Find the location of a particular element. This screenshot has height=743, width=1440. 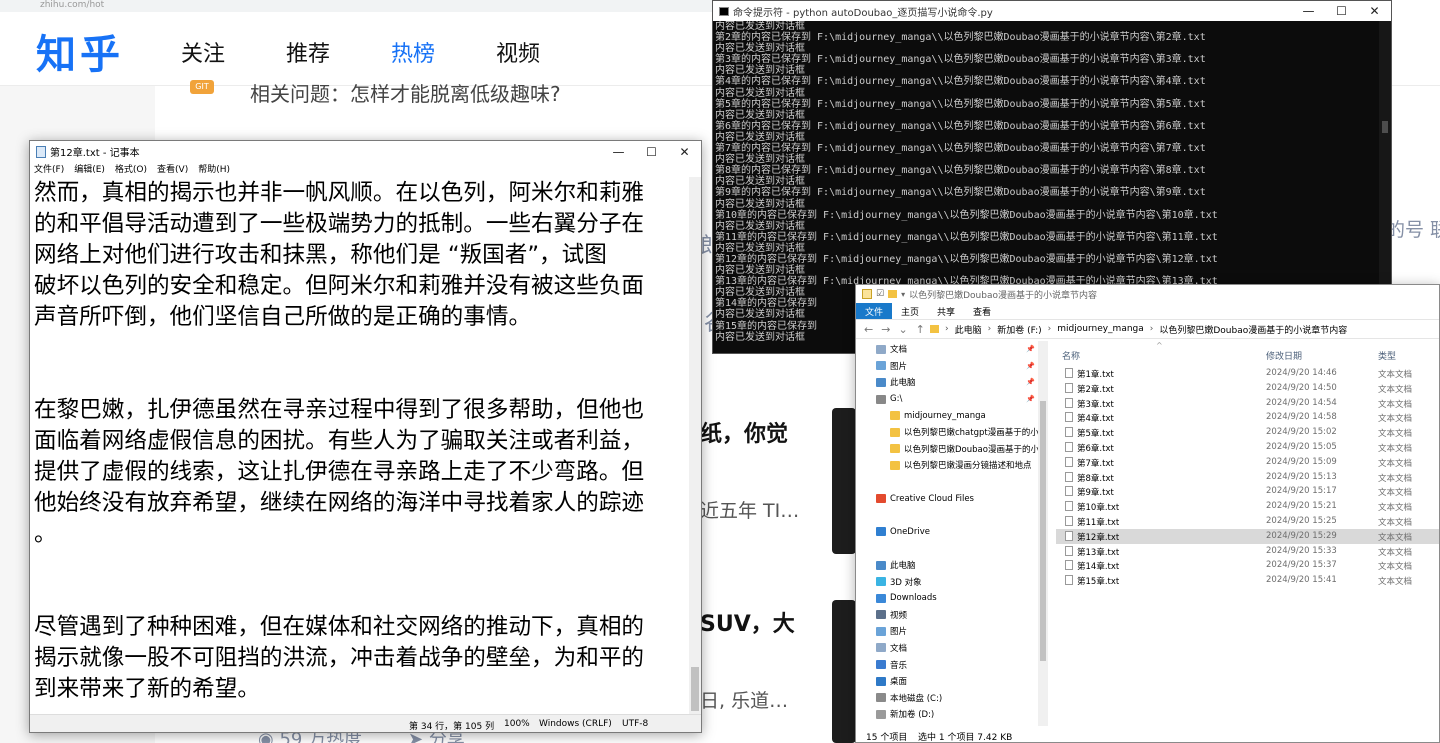

feed-title-fragment: SUV，大 is located at coordinates (747, 622).